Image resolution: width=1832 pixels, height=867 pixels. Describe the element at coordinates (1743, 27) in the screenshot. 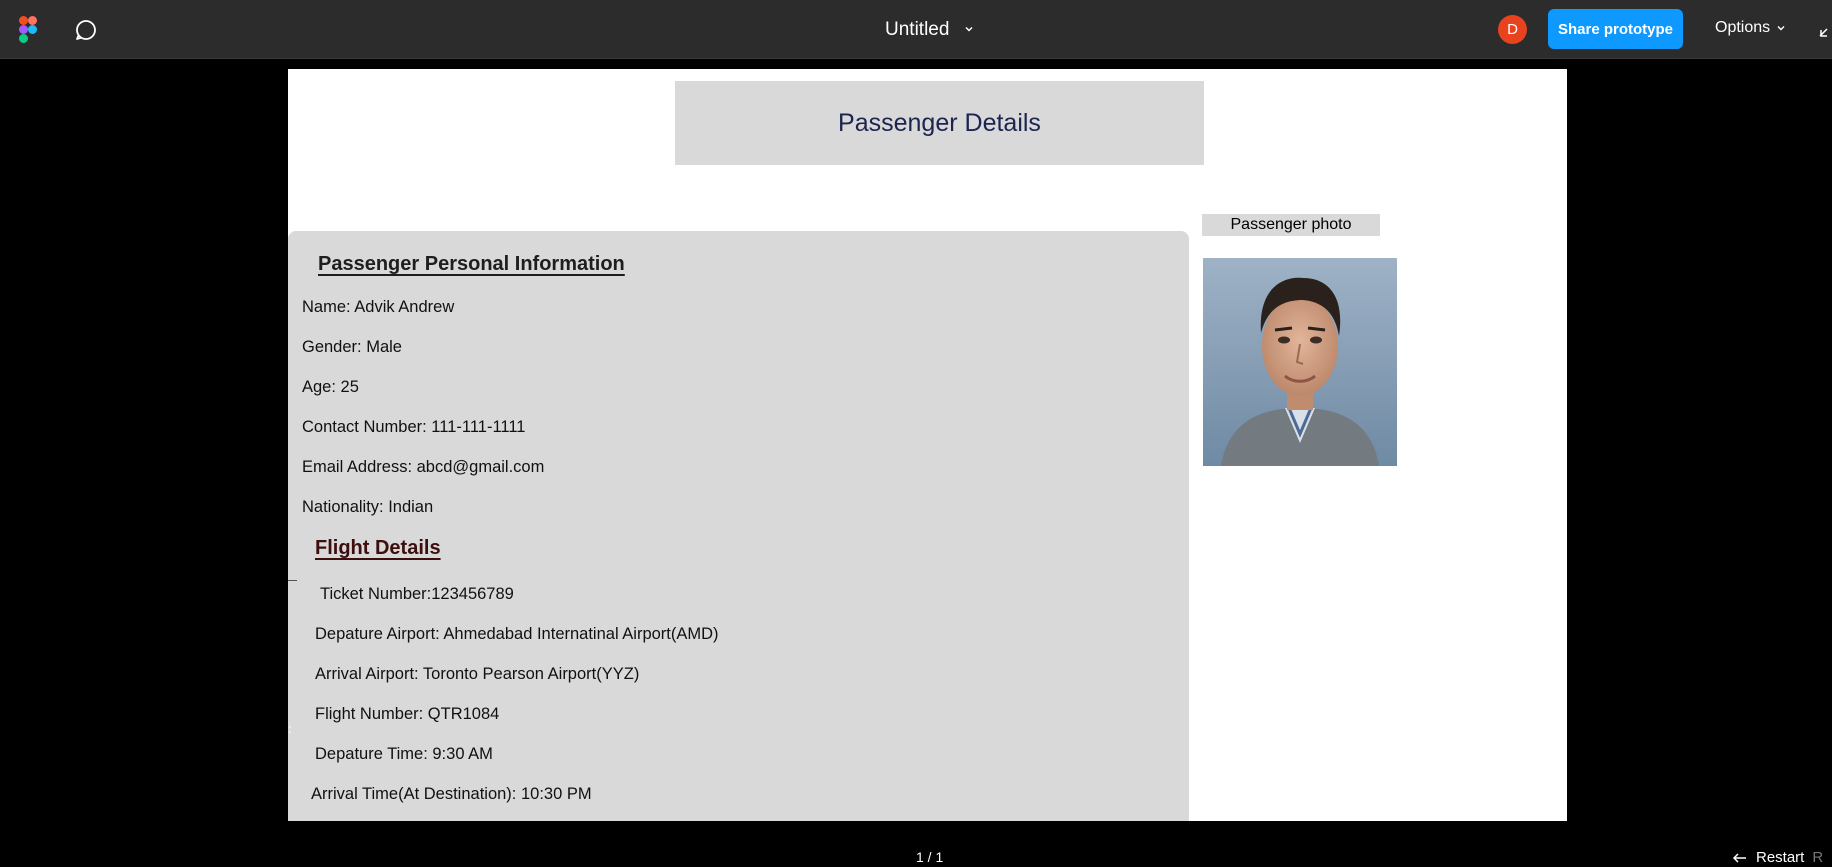

I see `options-label: Options` at that location.